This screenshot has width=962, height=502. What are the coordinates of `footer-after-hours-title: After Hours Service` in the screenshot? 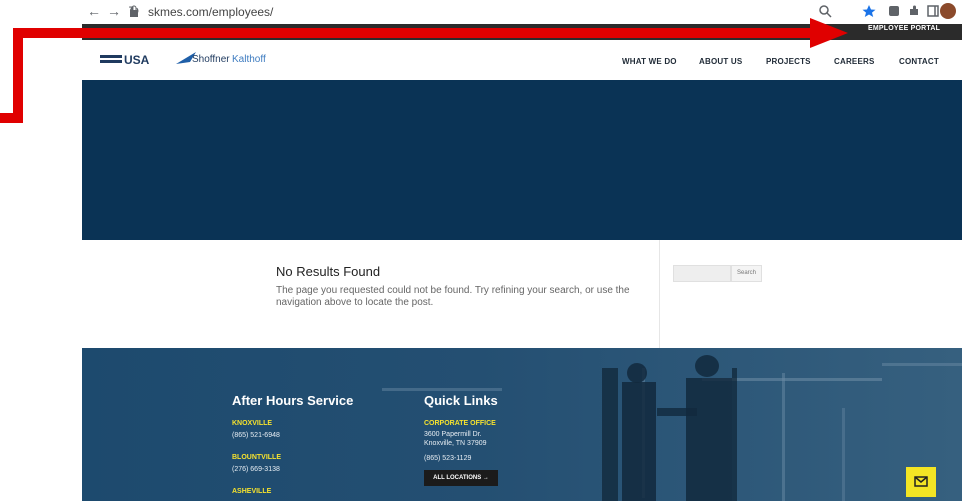 It's located at (293, 400).